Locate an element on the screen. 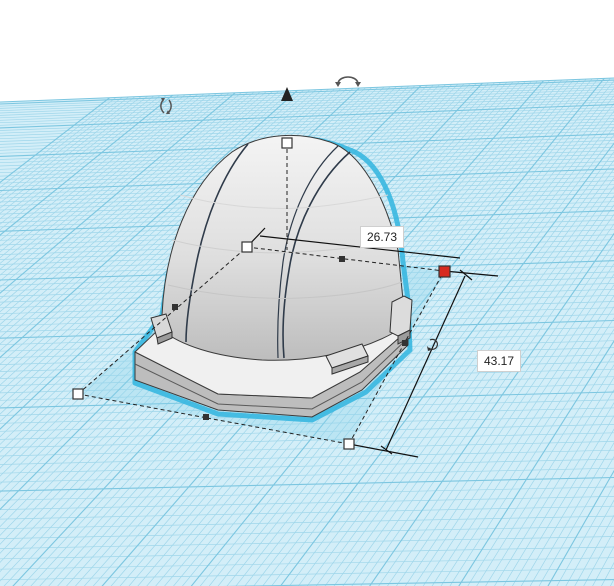  rotate-top-icon is located at coordinates (348, 81).